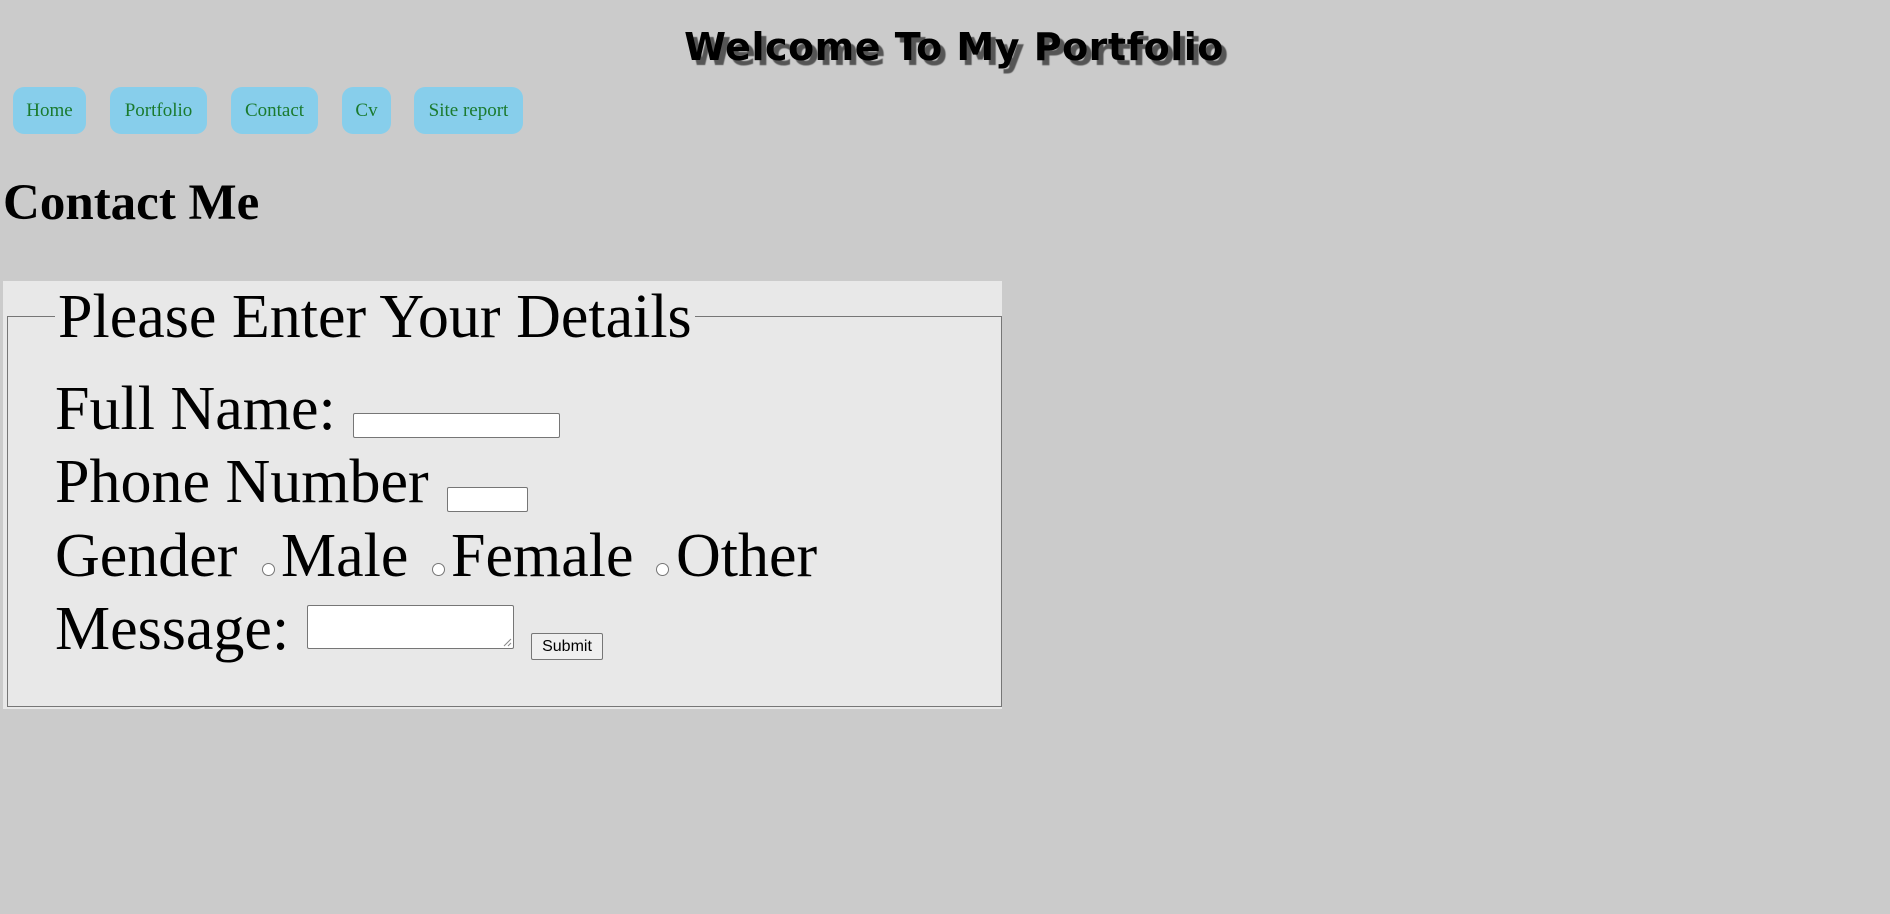 The width and height of the screenshot is (1890, 914). What do you see at coordinates (375, 317) in the screenshot?
I see `fieldset-legend: Please Enter Your Details` at bounding box center [375, 317].